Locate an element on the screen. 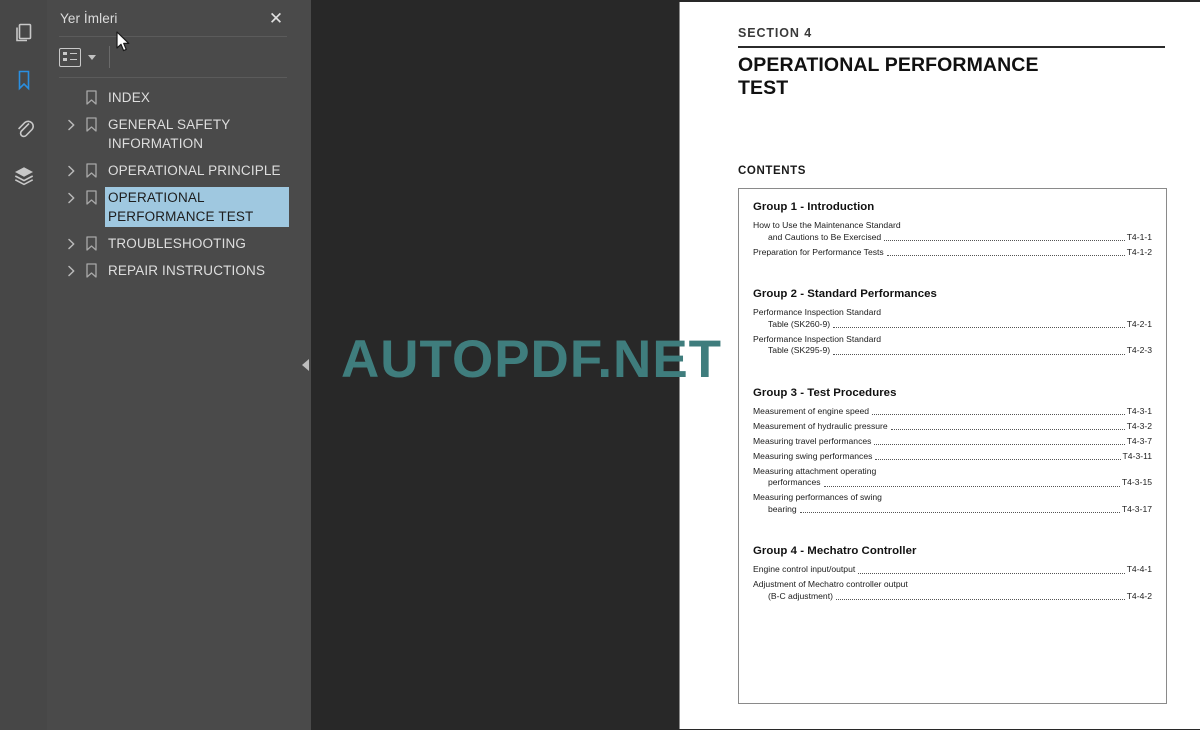 The width and height of the screenshot is (1200, 730). contents-entry-line: Measuring travel performances T4-3-7 is located at coordinates (952, 442).